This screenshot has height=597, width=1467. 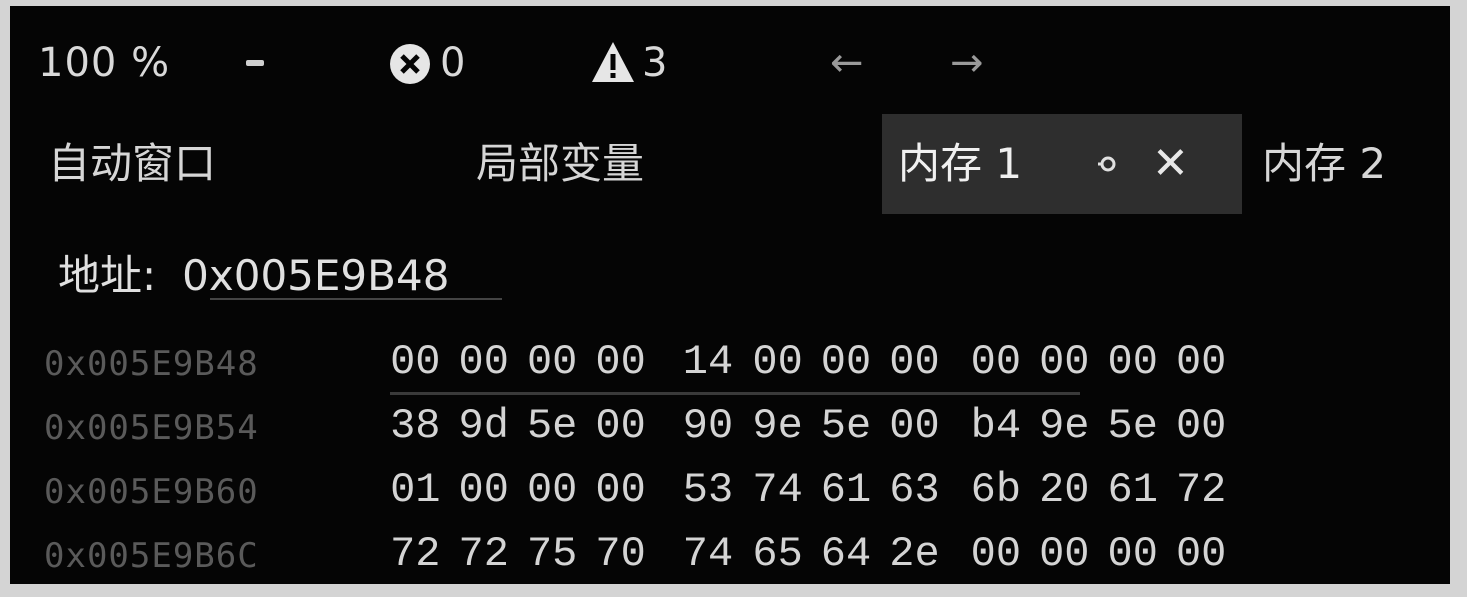 I want to click on tab-memory-1: 内存 1 ✕, so click(x=1062, y=164).